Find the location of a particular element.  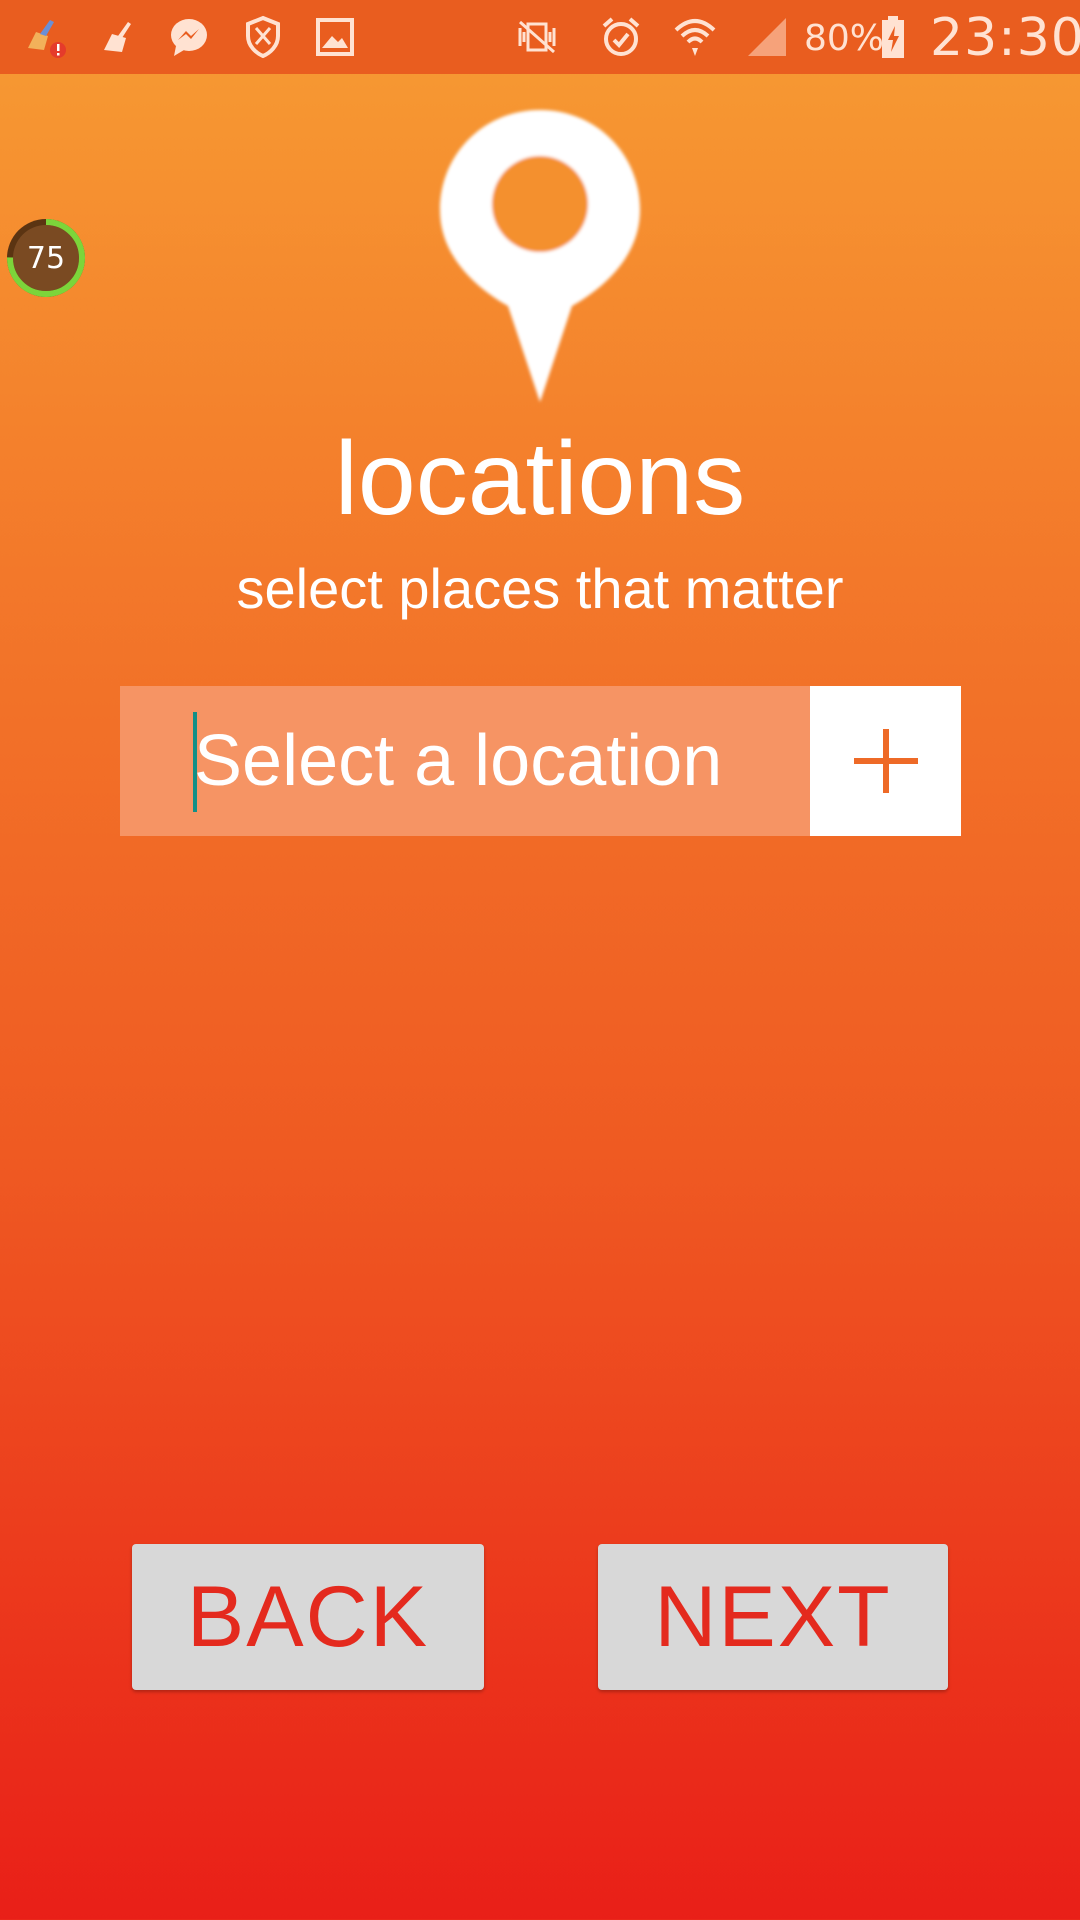

wifi-icon is located at coordinates (695, 37).